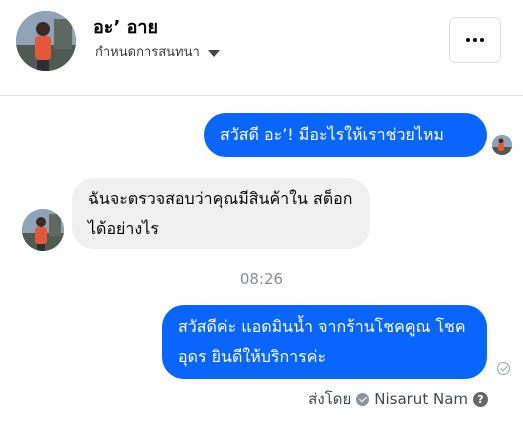 The image size is (523, 436). Describe the element at coordinates (475, 40) in the screenshot. I see `more-options-button` at that location.